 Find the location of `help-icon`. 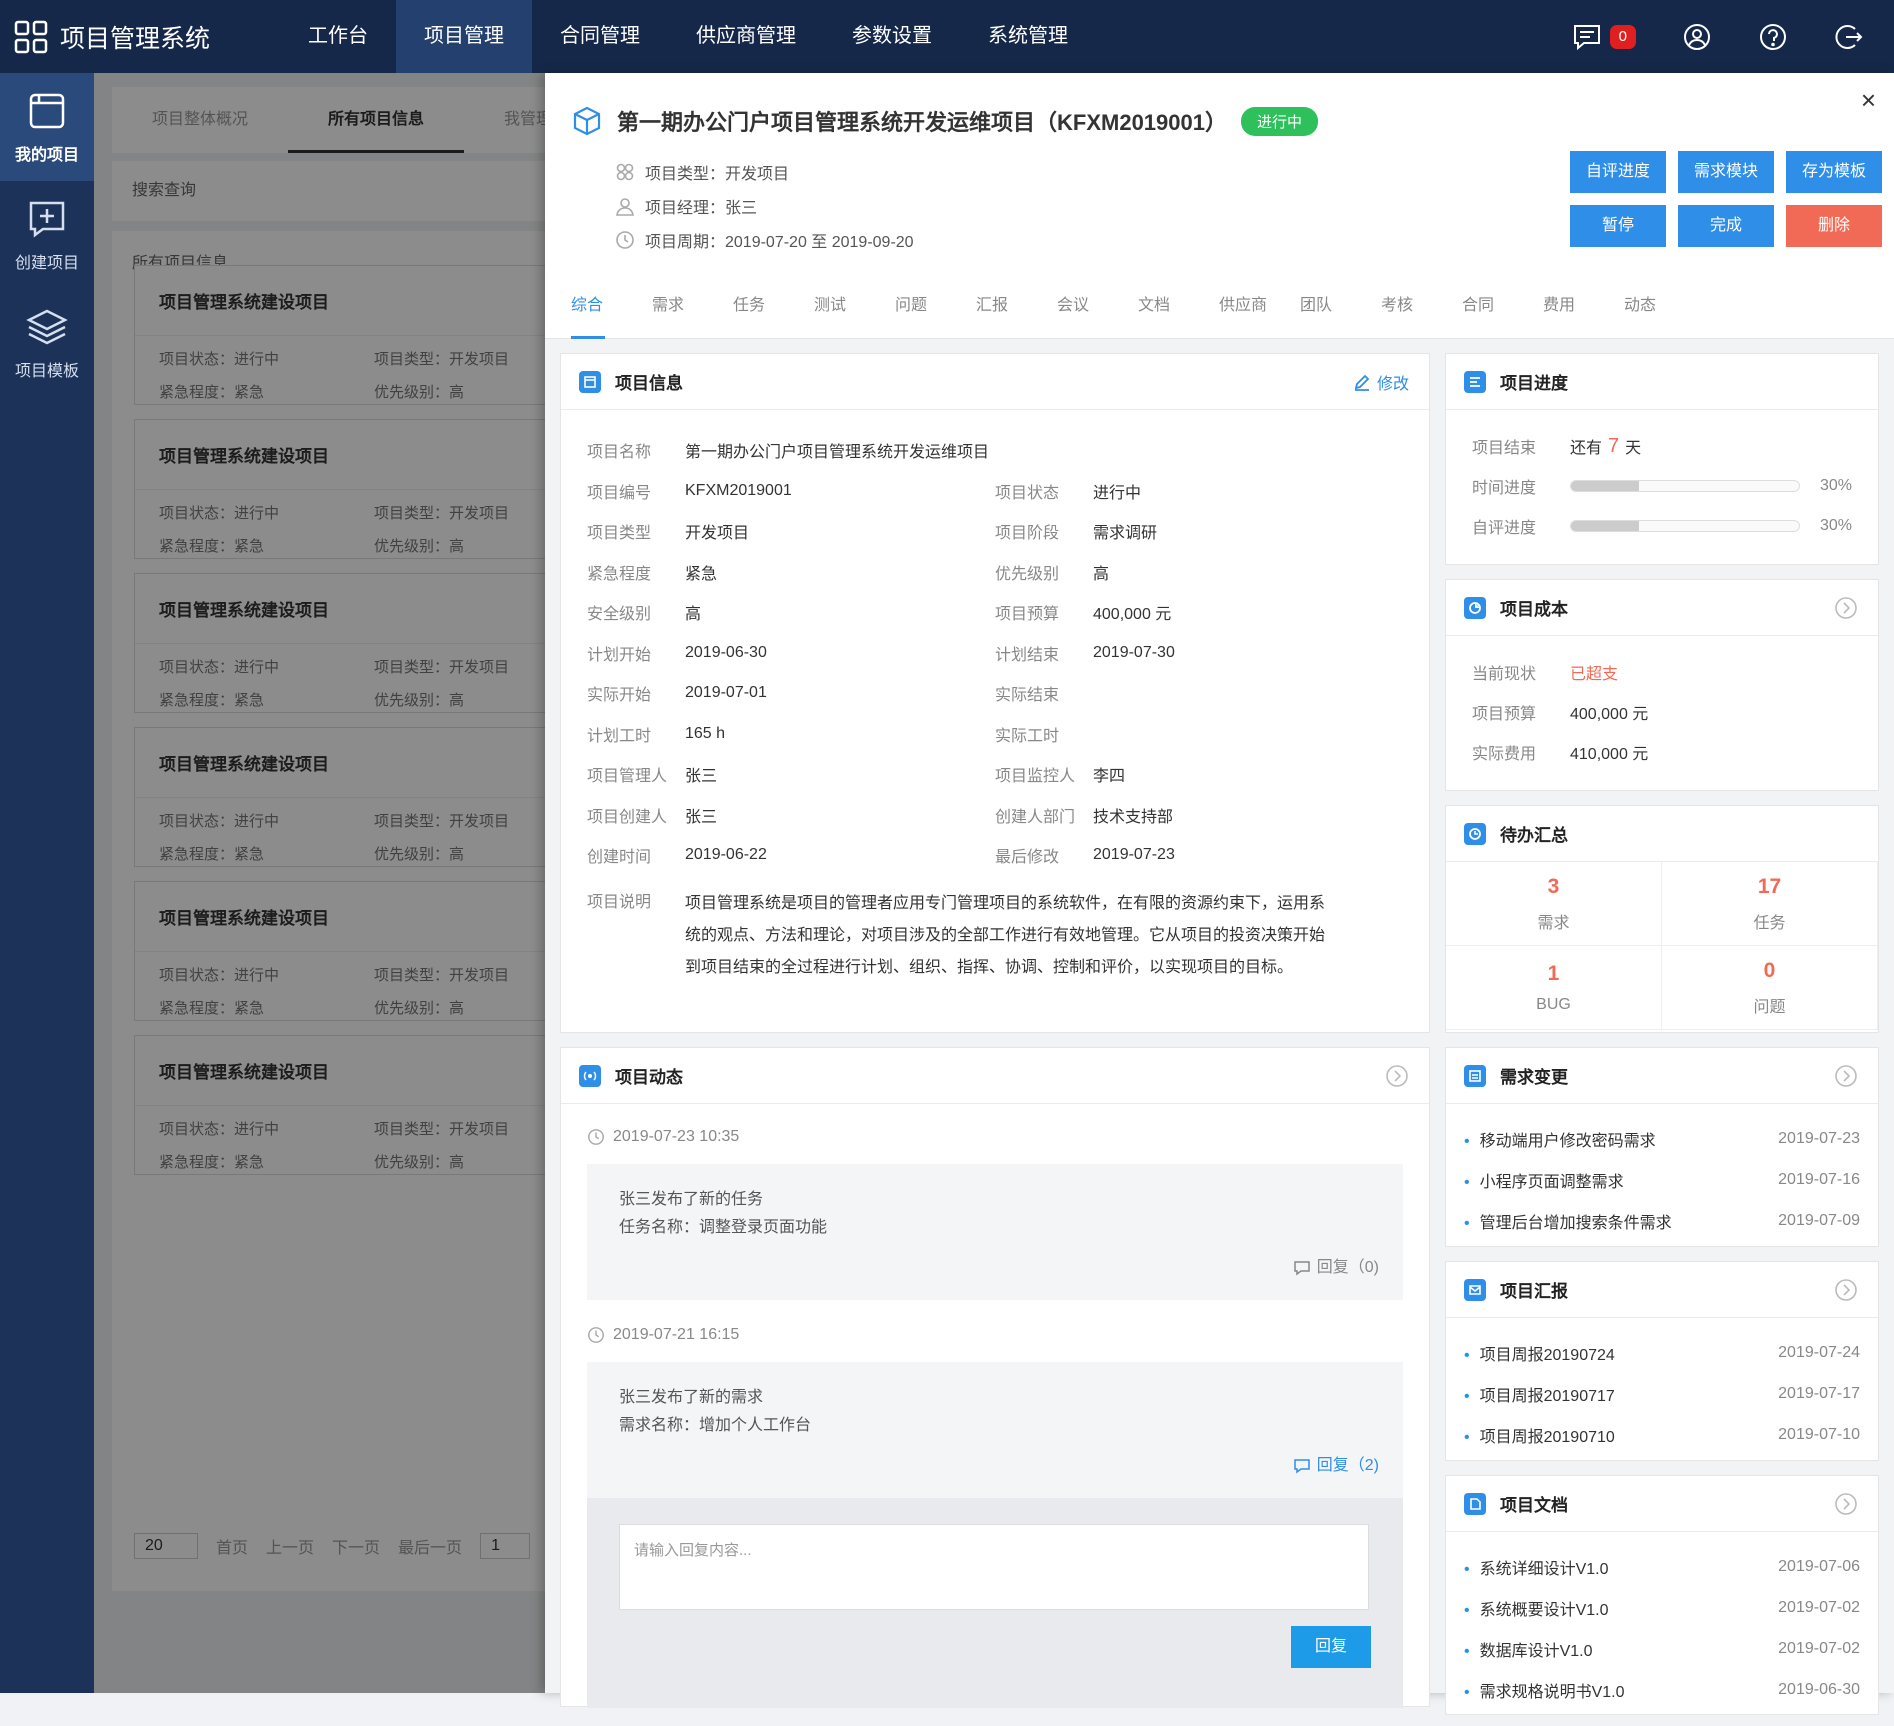

help-icon is located at coordinates (1773, 37).